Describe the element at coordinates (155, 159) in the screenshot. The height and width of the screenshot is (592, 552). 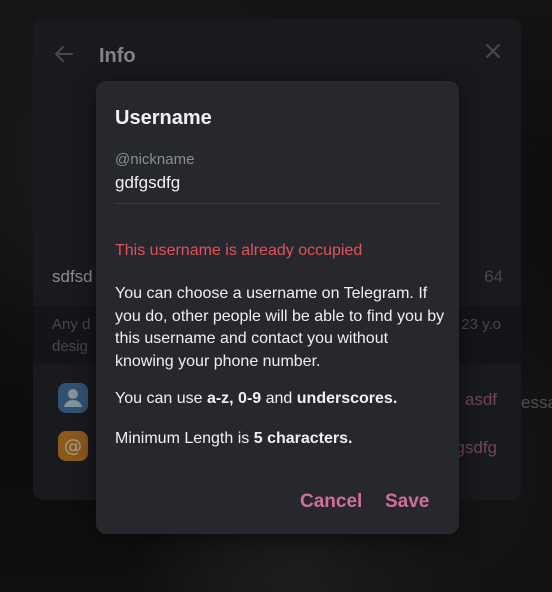
I see `username-field-placeholder: @nickname` at that location.